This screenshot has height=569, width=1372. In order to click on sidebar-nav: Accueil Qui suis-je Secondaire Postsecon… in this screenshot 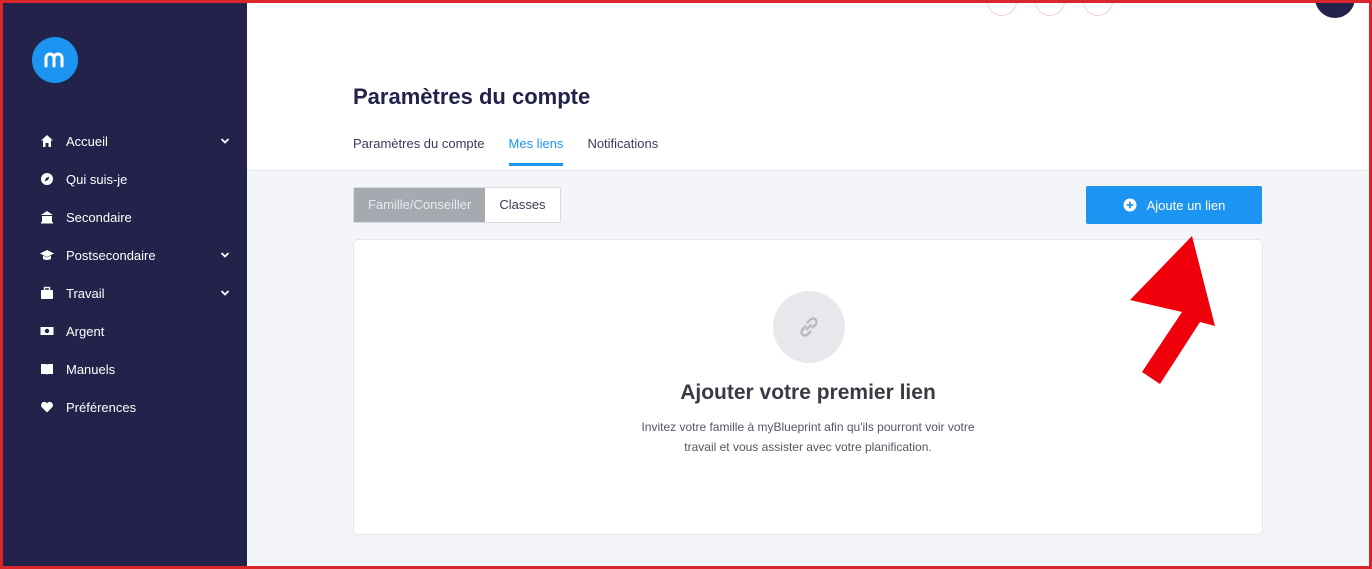, I will do `click(123, 274)`.